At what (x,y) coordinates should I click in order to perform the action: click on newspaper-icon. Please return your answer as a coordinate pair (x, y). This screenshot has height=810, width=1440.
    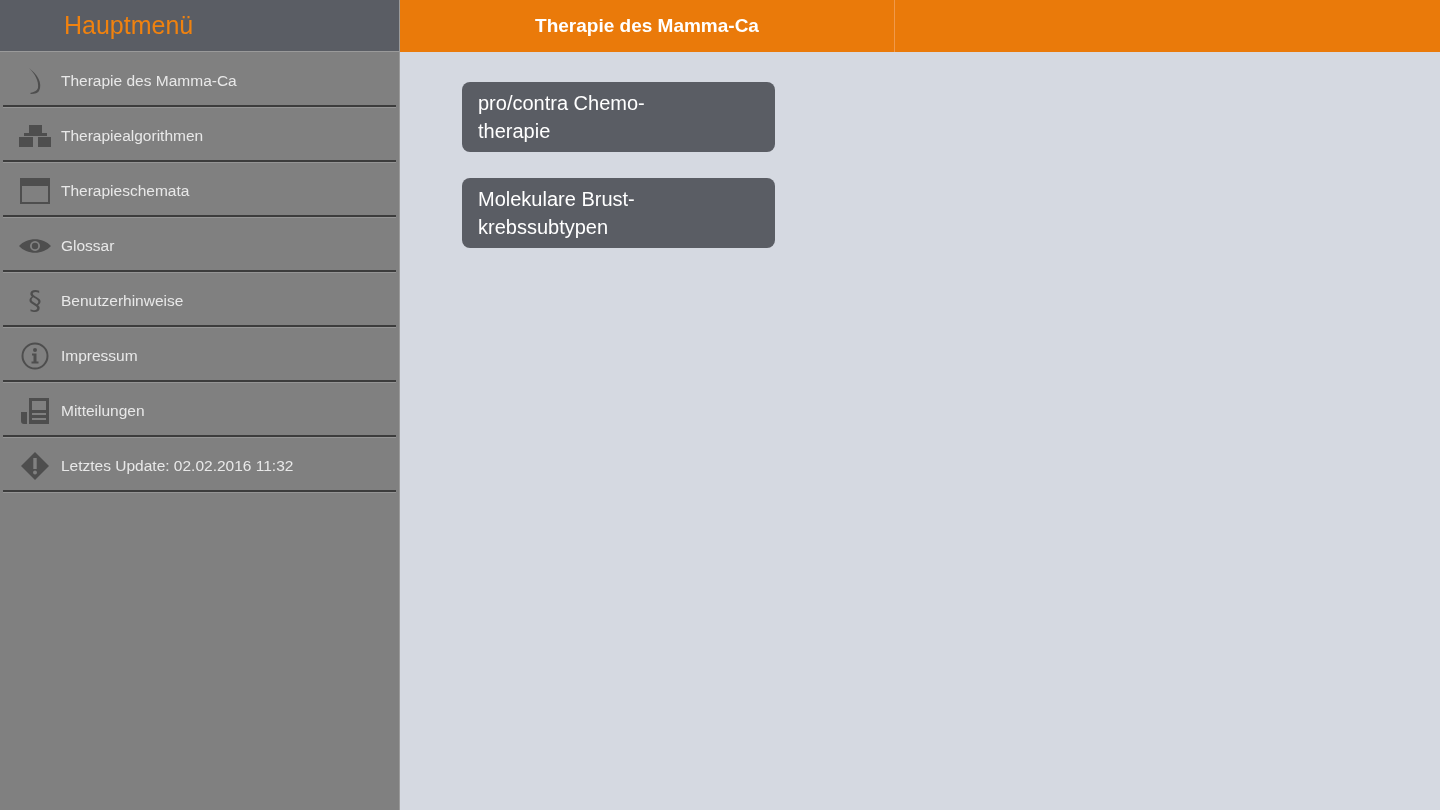
    Looking at the image, I should click on (35, 410).